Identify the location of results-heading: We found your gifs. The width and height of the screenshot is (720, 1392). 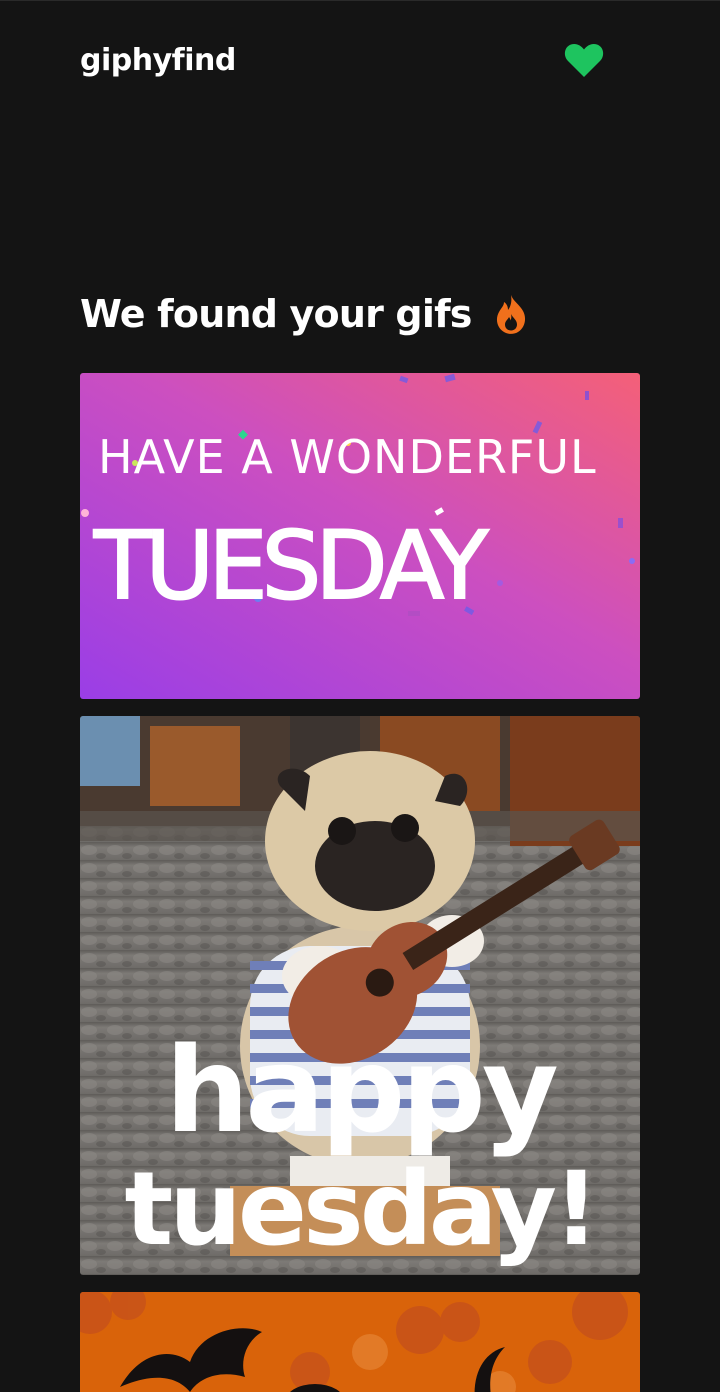
(276, 314).